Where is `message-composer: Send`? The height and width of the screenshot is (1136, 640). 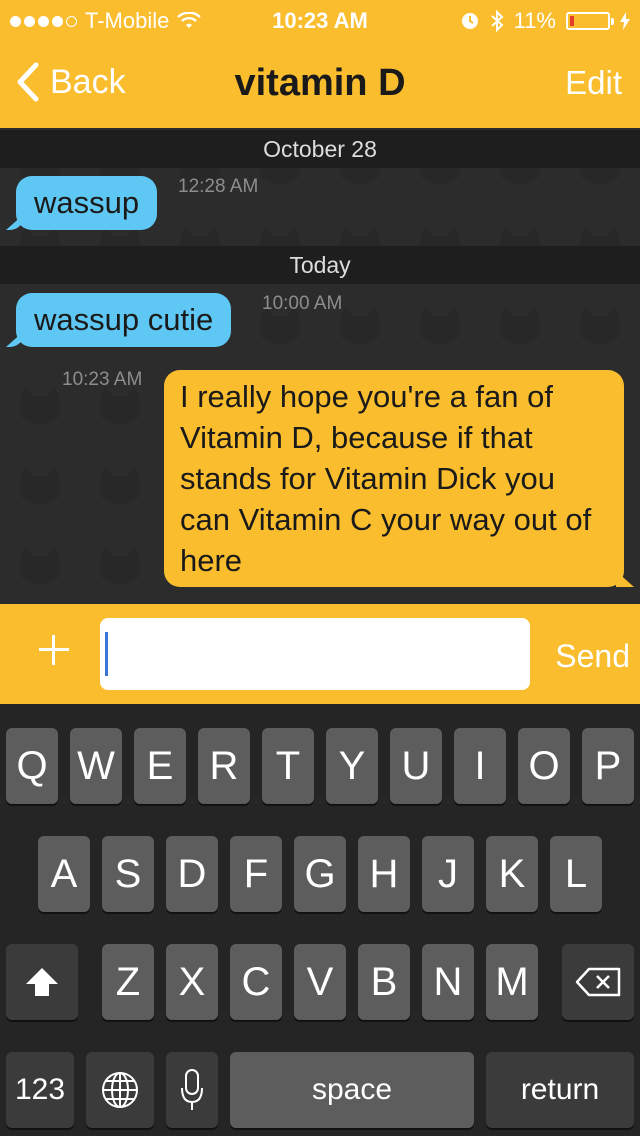
message-composer: Send is located at coordinates (320, 654).